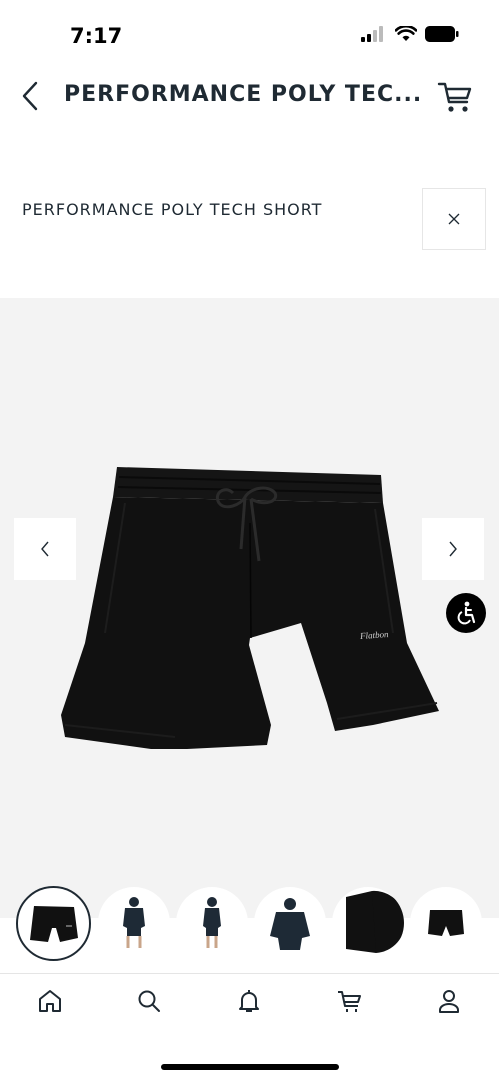  I want to click on thumbnail-shorts-flat, so click(446, 923).